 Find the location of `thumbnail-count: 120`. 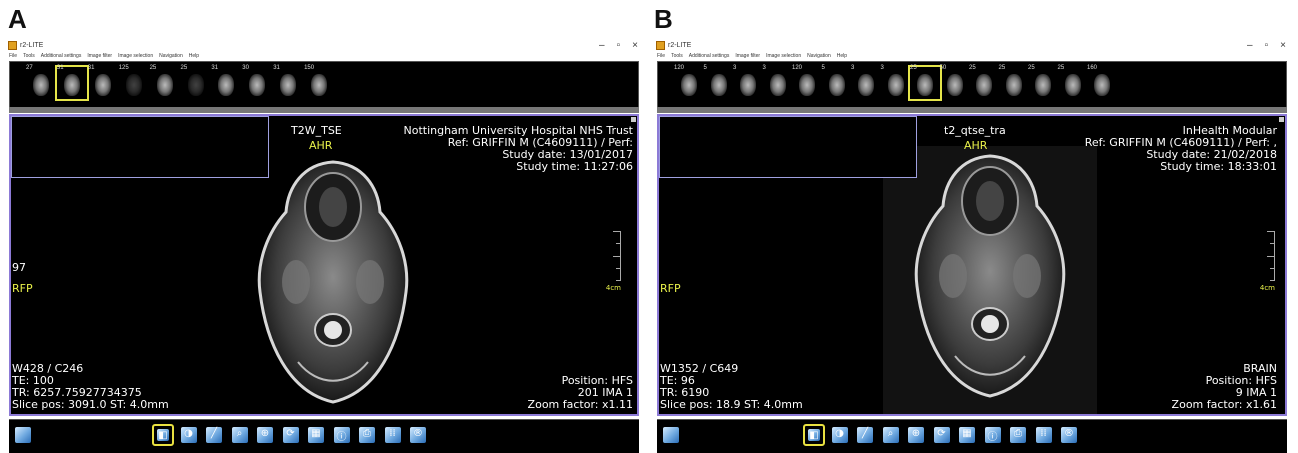

thumbnail-count: 120 is located at coordinates (797, 68).